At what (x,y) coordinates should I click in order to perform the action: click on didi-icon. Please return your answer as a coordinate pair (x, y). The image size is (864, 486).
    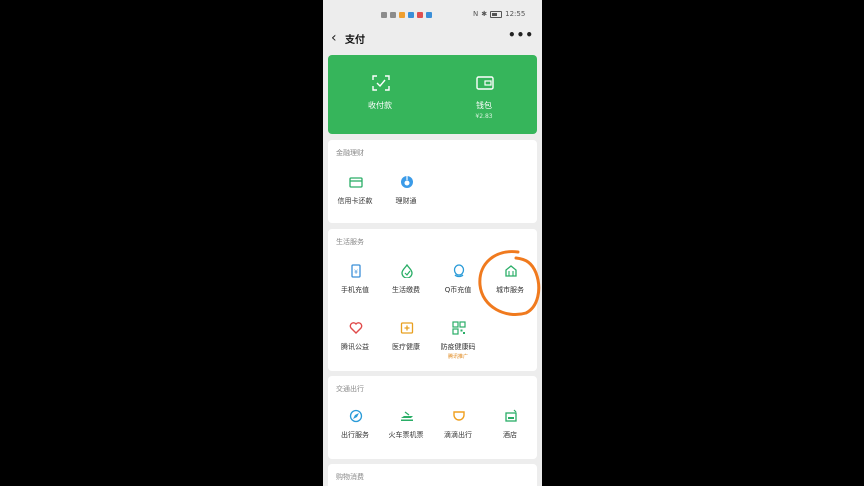
    Looking at the image, I should click on (459, 416).